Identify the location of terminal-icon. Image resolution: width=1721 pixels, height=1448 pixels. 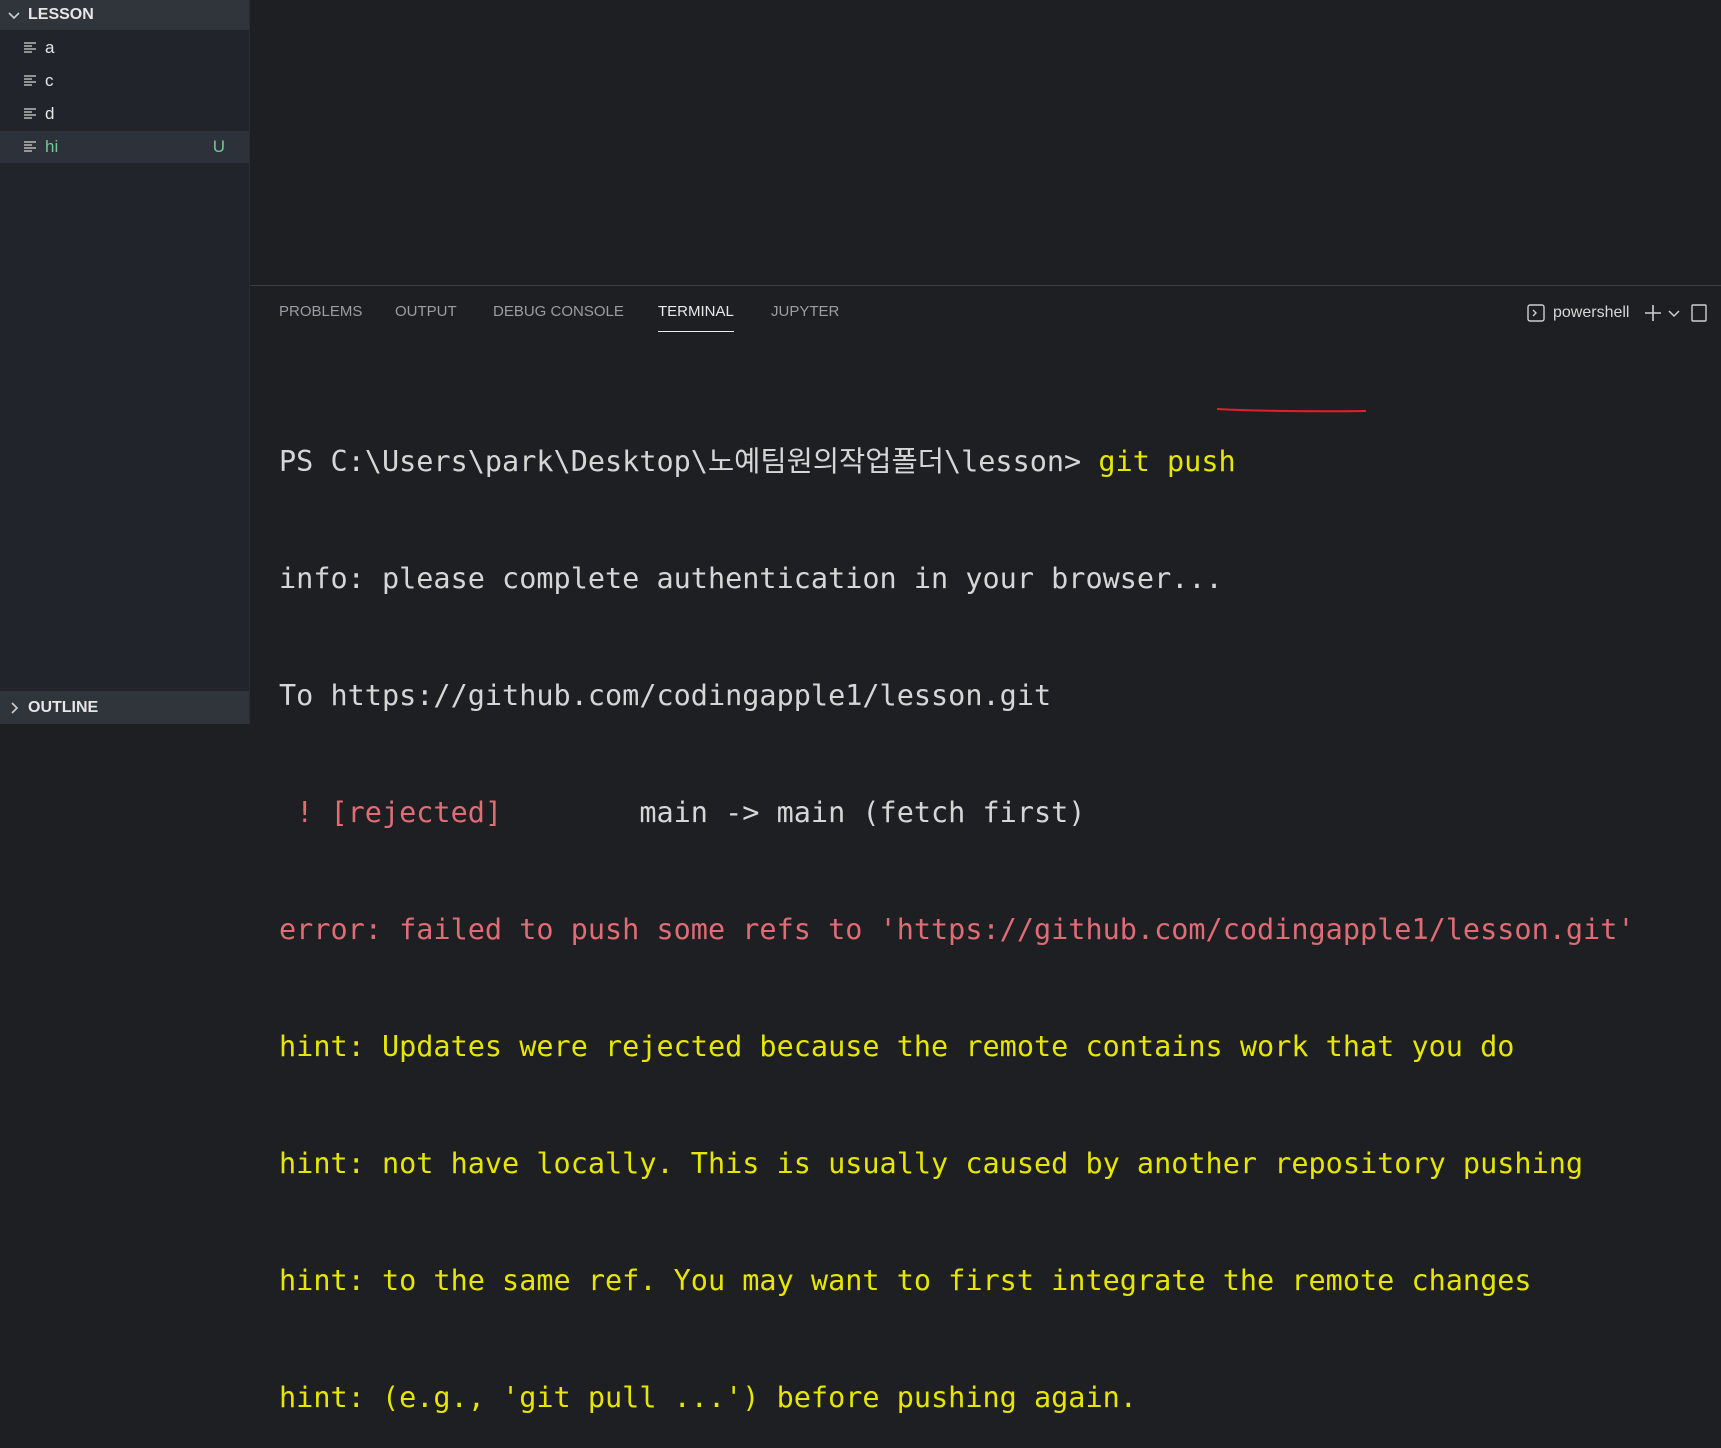
(1536, 313).